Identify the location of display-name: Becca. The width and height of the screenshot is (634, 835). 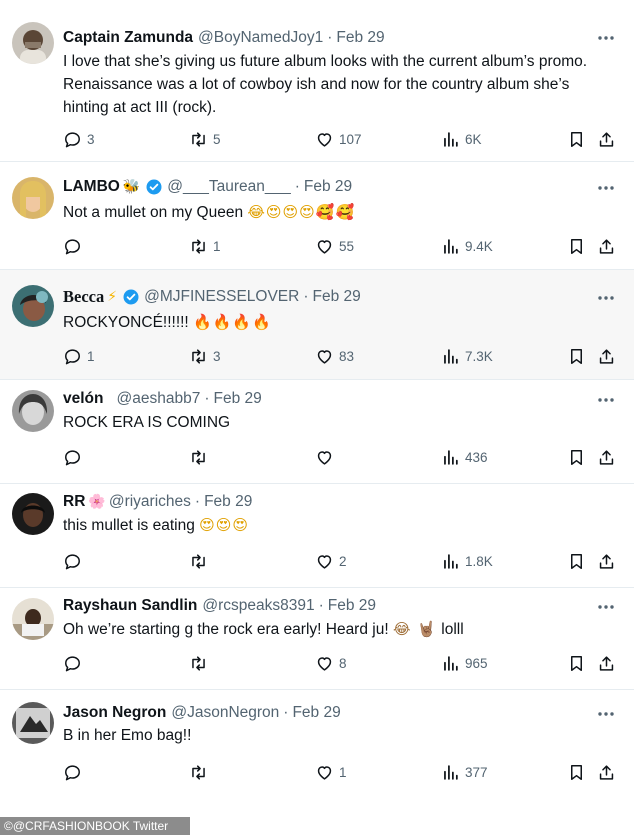
(83, 297).